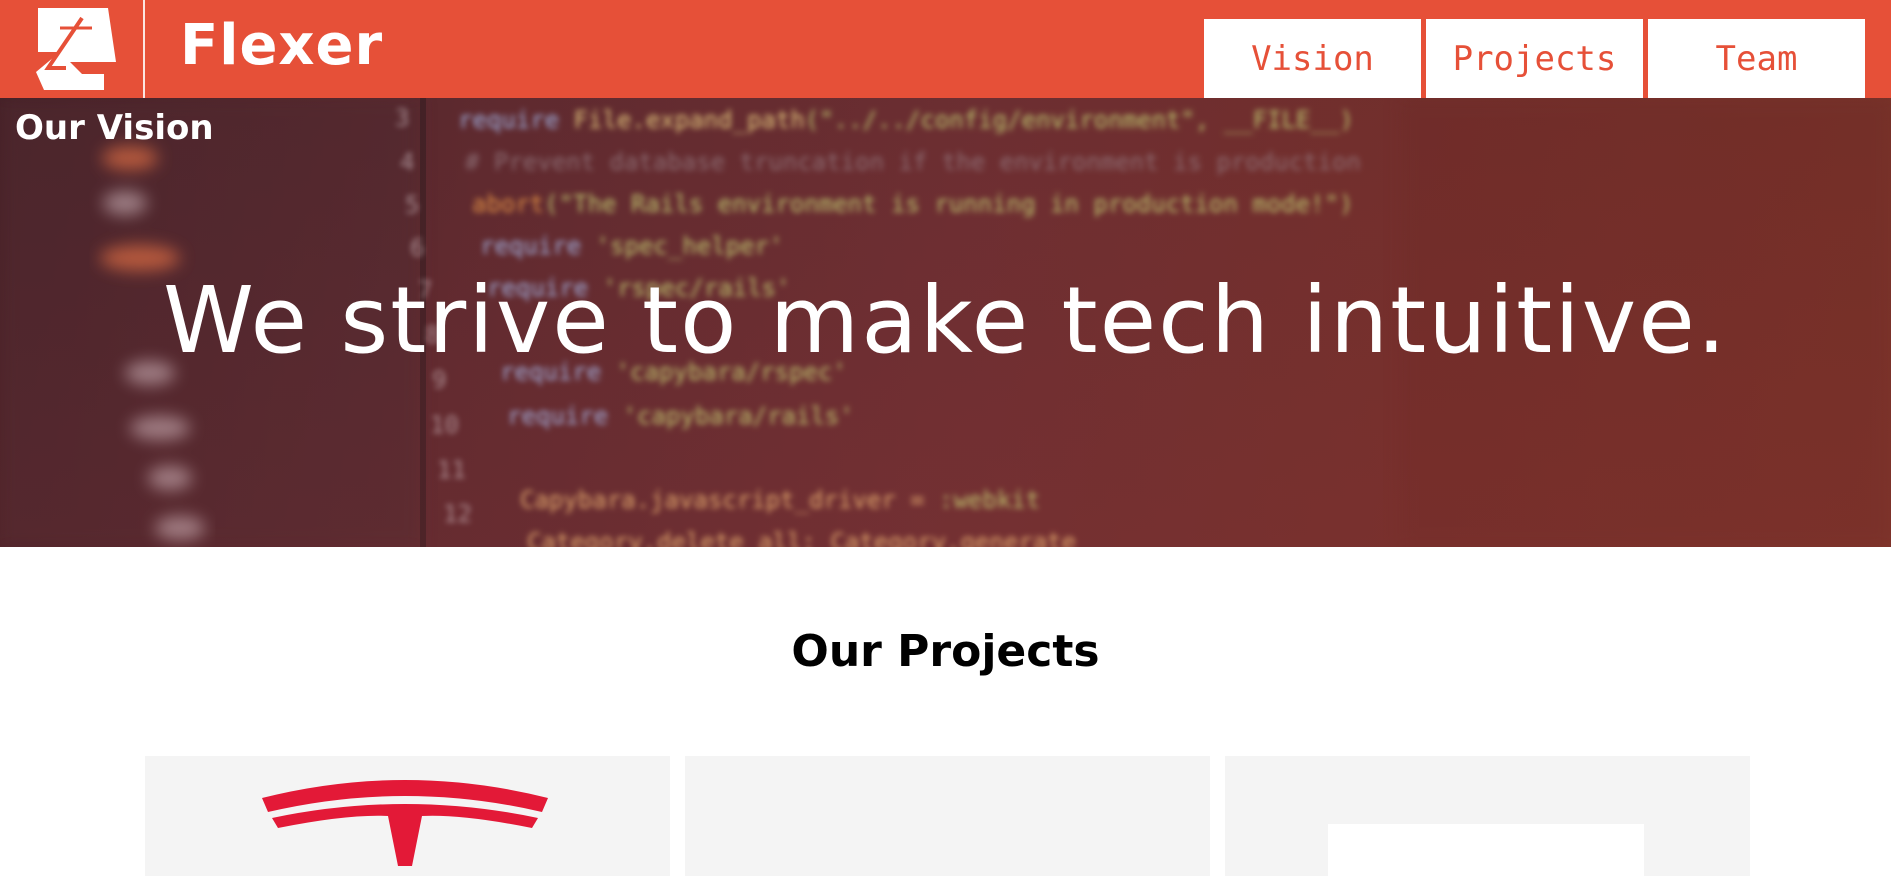 Image resolution: width=1891 pixels, height=876 pixels. What do you see at coordinates (945, 49) in the screenshot?
I see `site-header: Flexer Vision Projects Team` at bounding box center [945, 49].